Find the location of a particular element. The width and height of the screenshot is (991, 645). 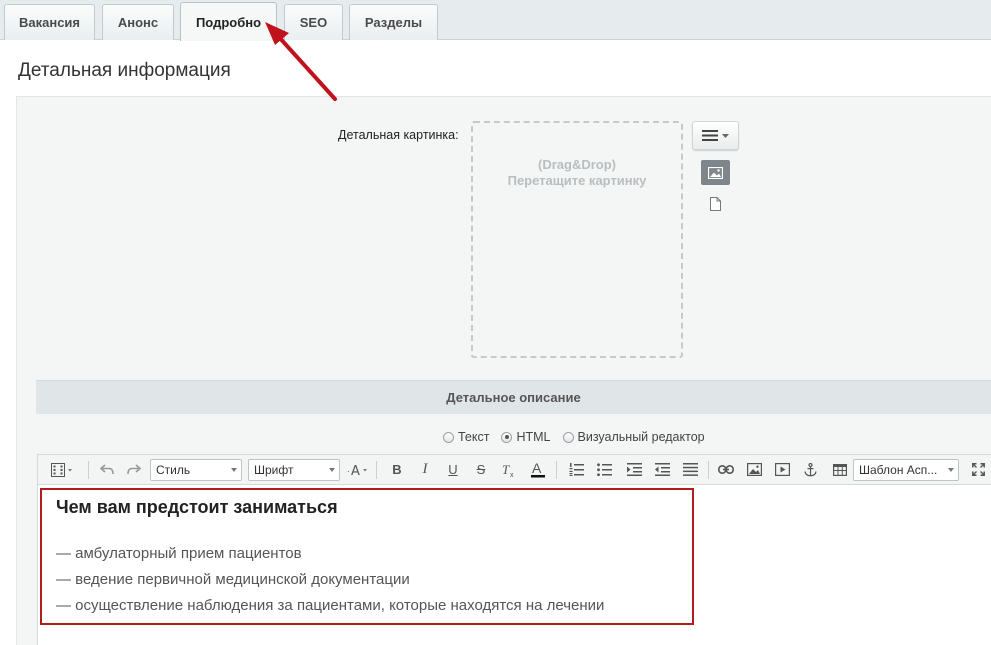

film-icon is located at coordinates (61, 469).